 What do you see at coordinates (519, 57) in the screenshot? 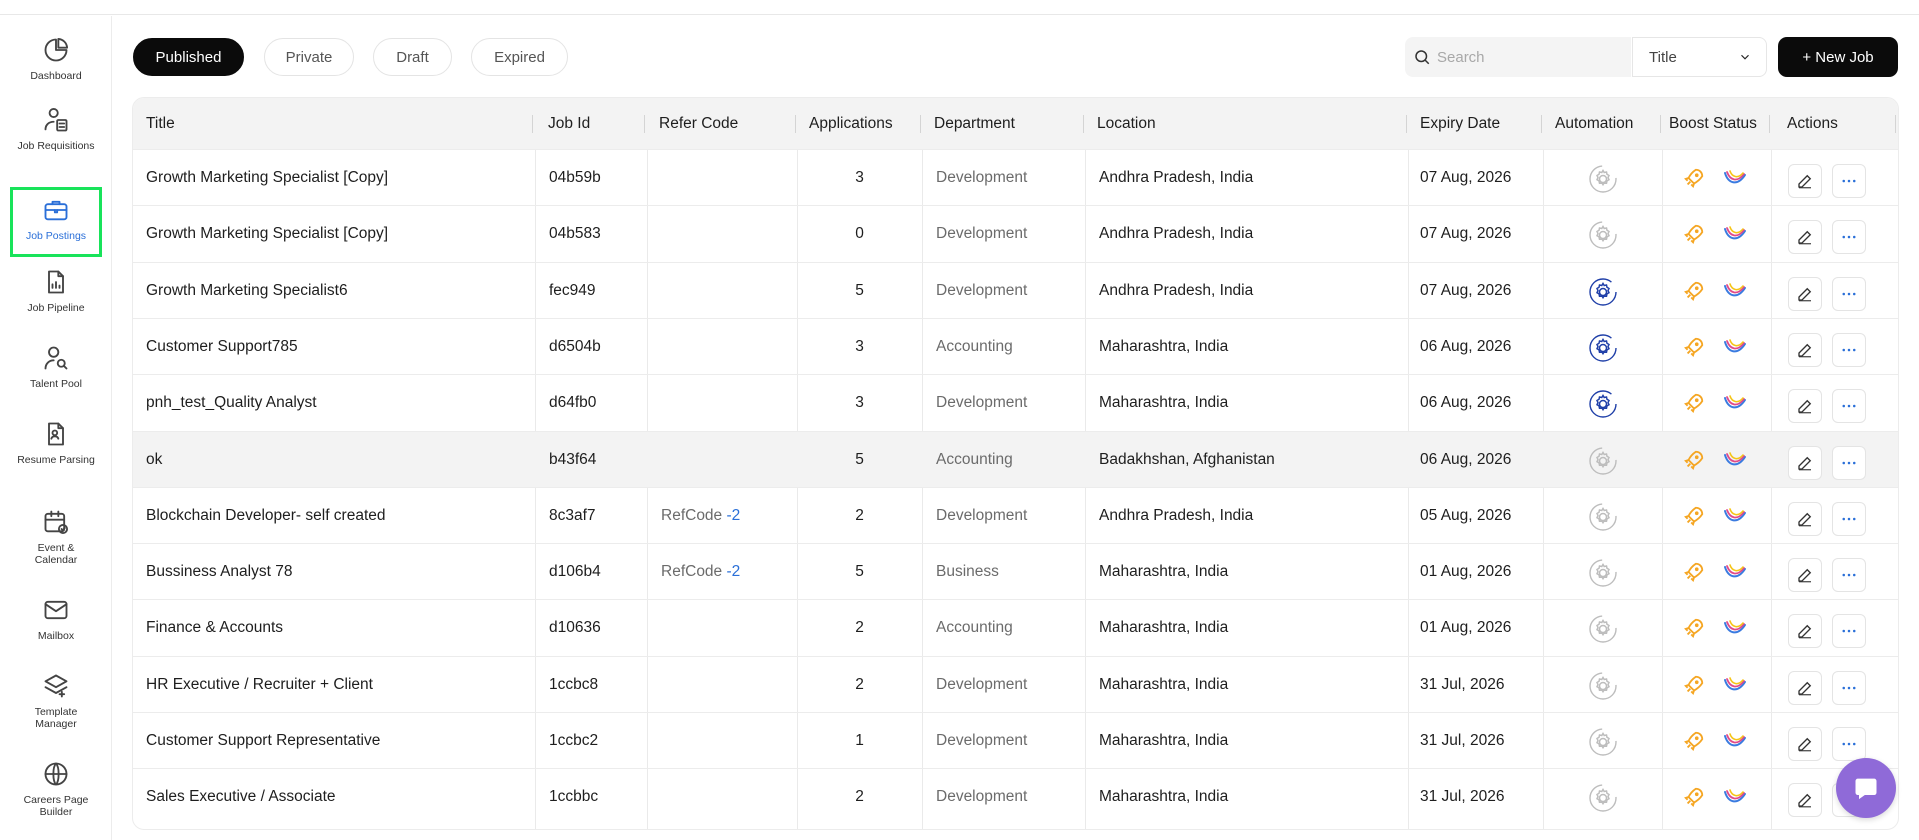
I see `tab-expired: Expired` at bounding box center [519, 57].